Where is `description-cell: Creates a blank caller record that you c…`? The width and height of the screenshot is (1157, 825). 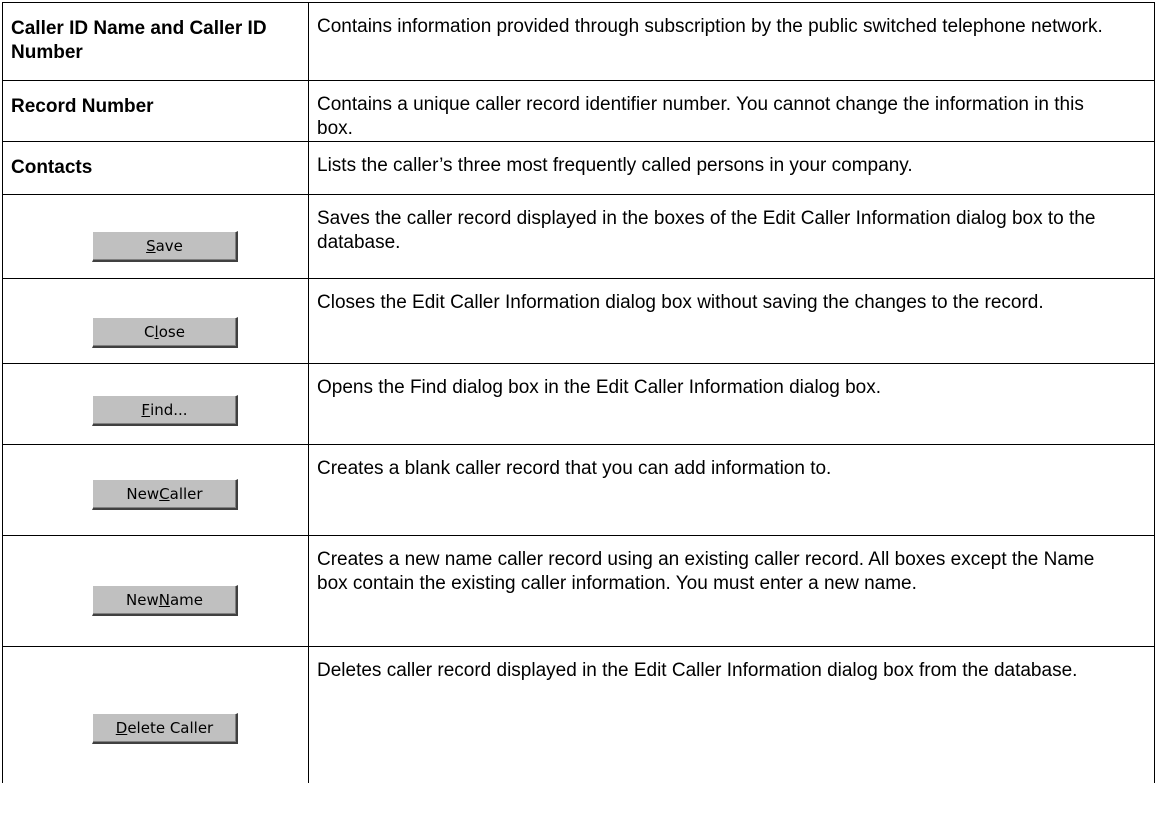 description-cell: Creates a blank caller record that you c… is located at coordinates (731, 490).